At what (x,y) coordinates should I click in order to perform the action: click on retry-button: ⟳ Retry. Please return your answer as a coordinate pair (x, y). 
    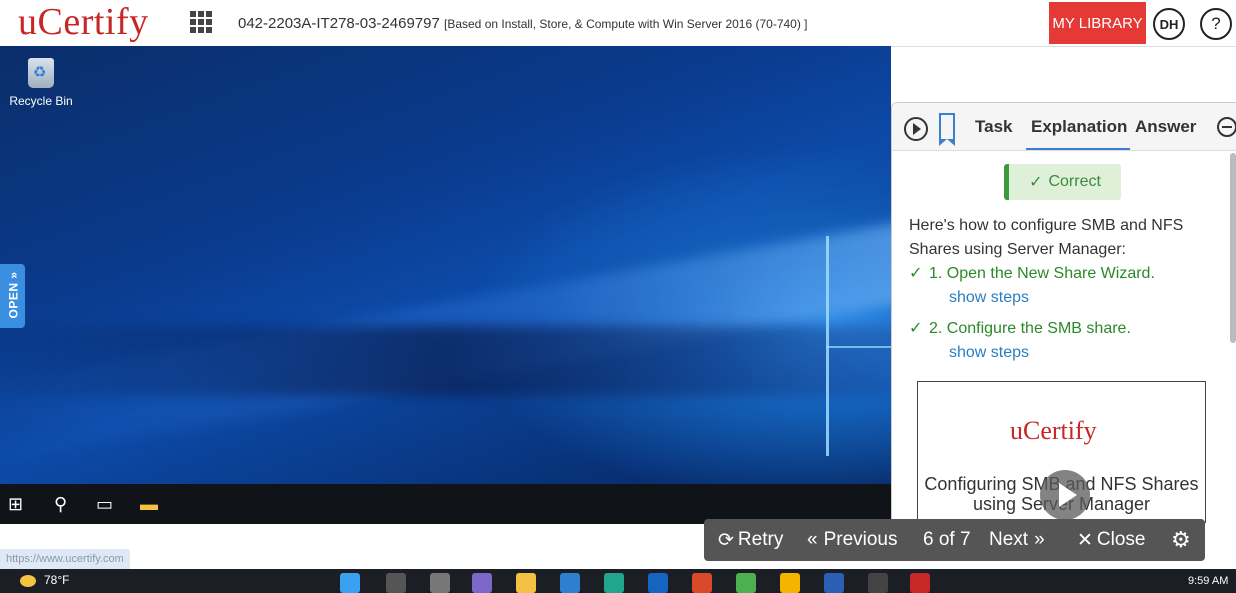
    Looking at the image, I should click on (750, 540).